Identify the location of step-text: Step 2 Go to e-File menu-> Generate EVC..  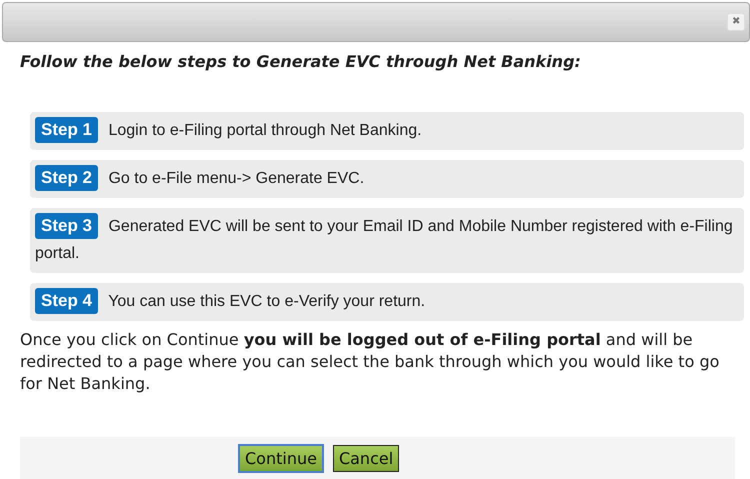
(387, 178).